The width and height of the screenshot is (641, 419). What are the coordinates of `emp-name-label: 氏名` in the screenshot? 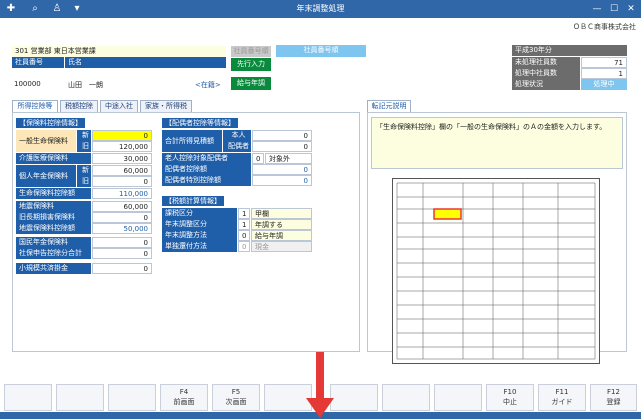 It's located at (145, 62).